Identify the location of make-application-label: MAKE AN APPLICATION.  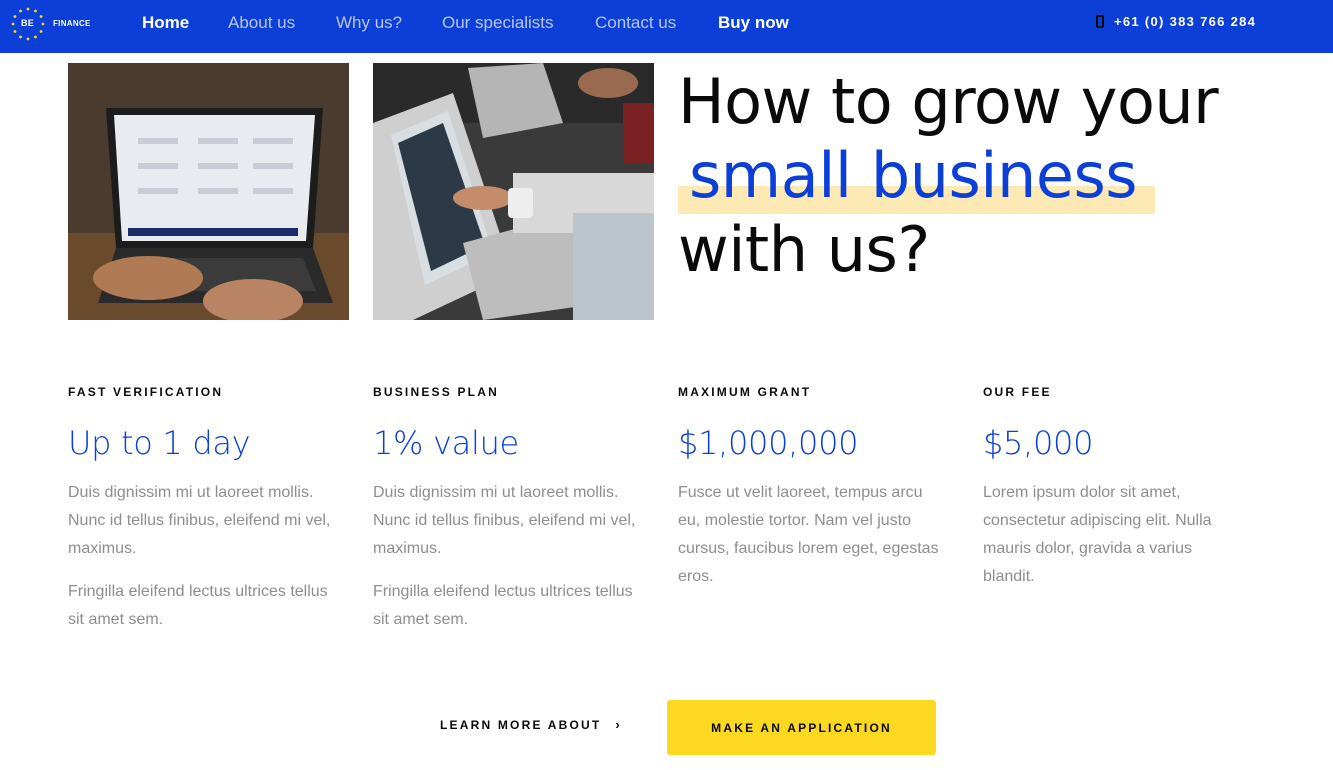
(801, 727).